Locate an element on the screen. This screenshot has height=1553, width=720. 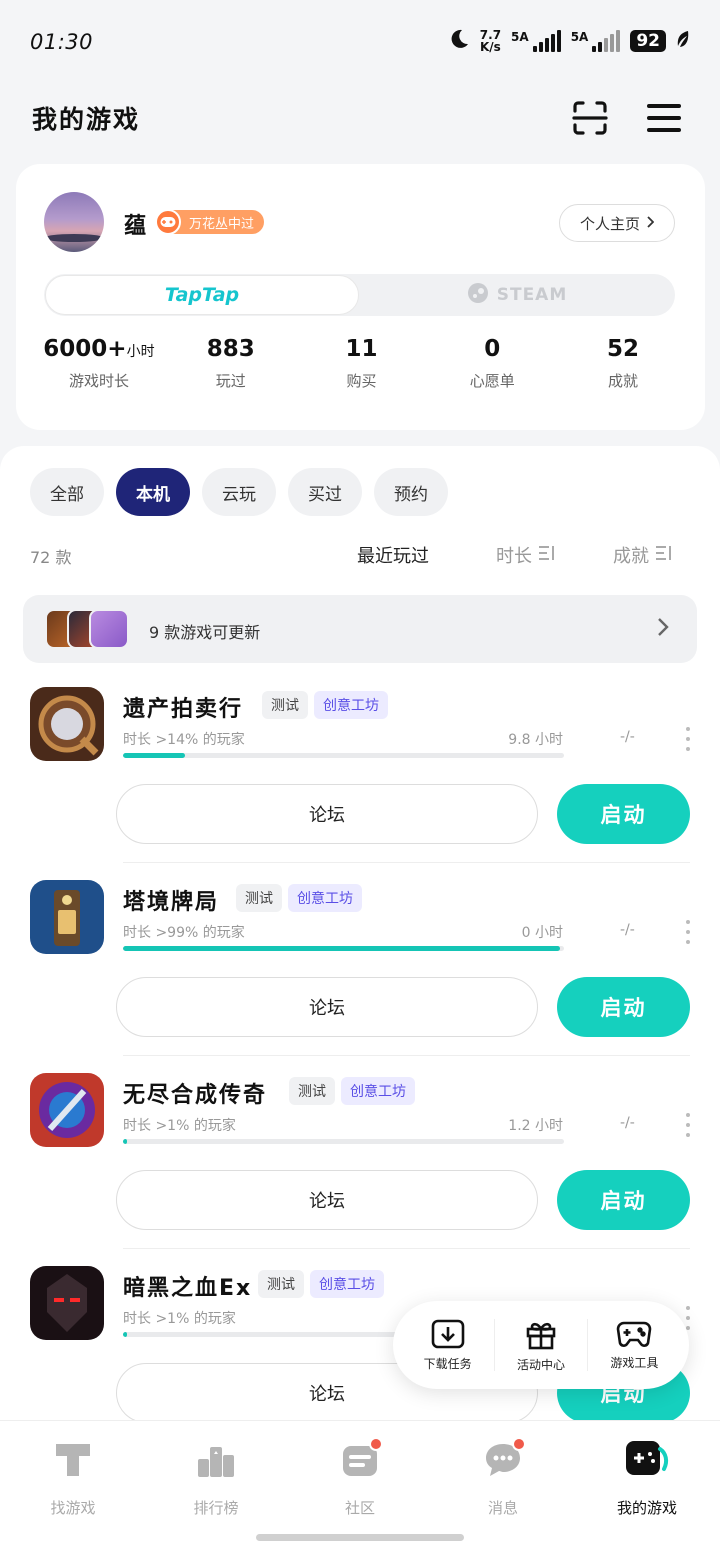
playtime-hours: 1.2 小时 is located at coordinates (535, 1126).